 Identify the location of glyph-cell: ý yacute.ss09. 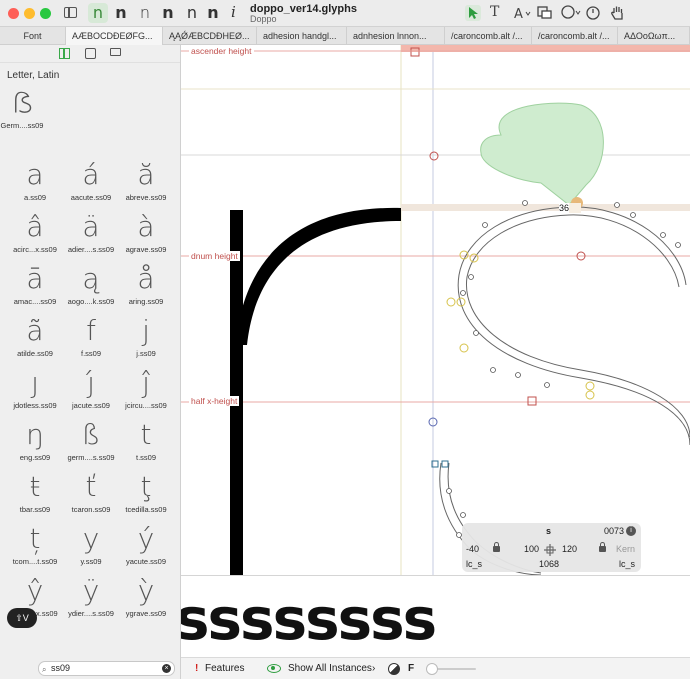
(146, 543).